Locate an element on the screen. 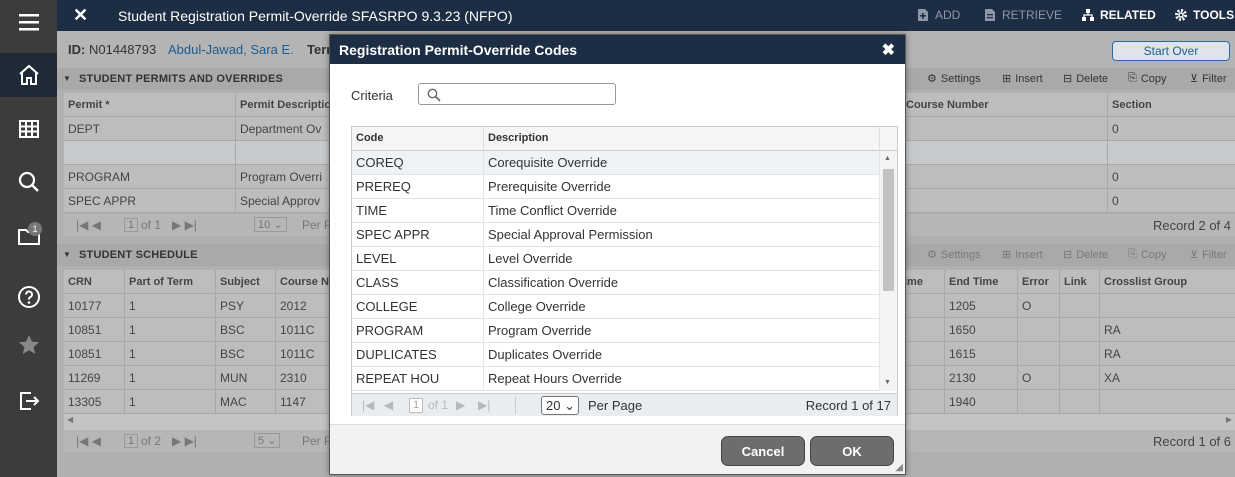 Image resolution: width=1235 pixels, height=477 pixels. list-item: TIME Time Conflict Override is located at coordinates (616, 211).